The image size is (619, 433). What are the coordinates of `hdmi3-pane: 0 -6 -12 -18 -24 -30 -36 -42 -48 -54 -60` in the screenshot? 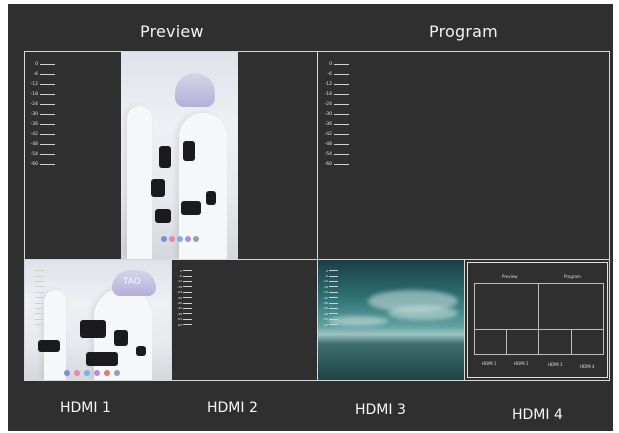 It's located at (391, 320).